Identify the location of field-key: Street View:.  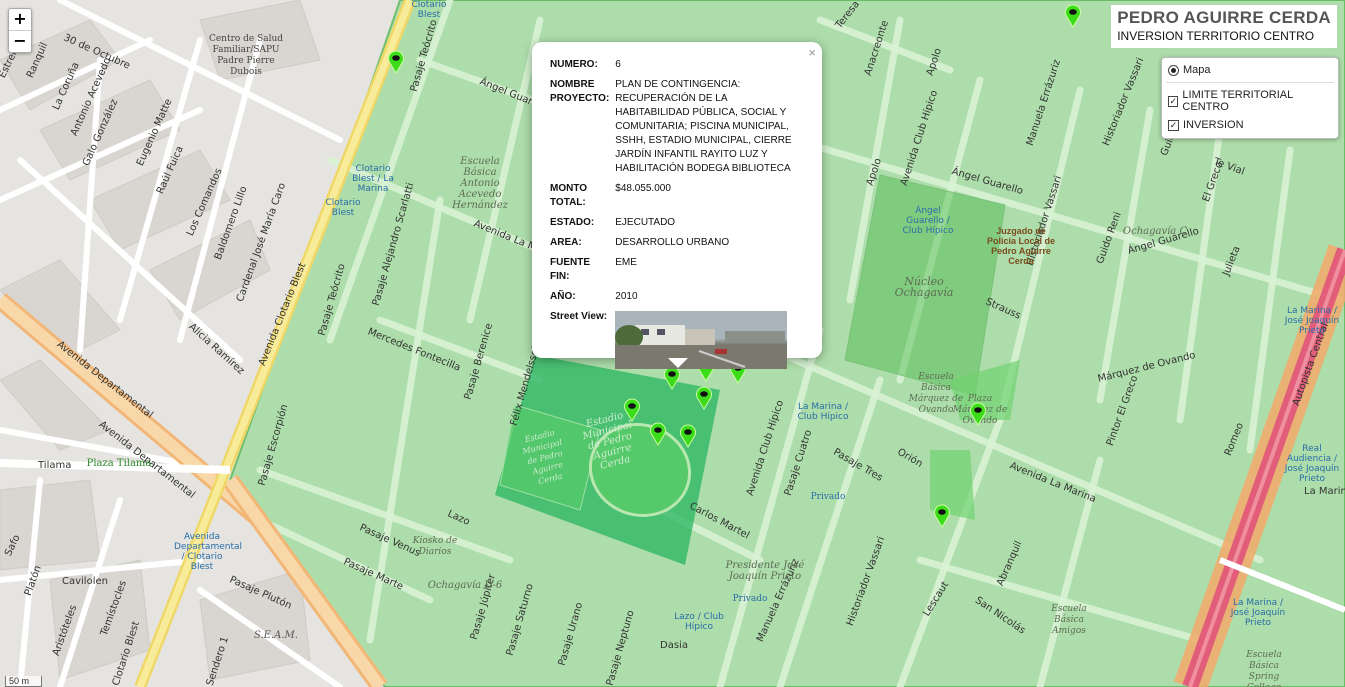
(579, 316).